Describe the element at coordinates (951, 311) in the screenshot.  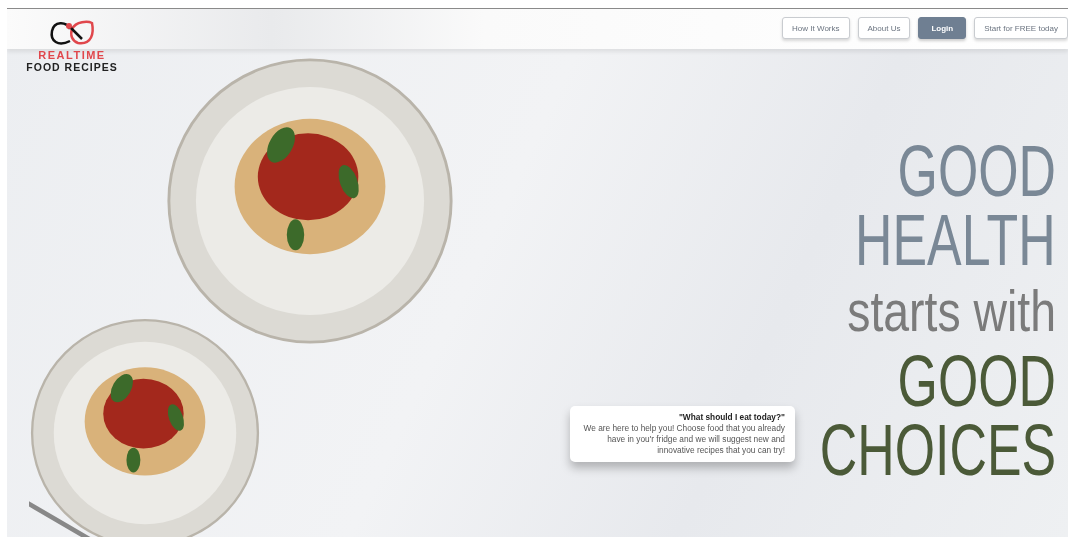
I see `headline-text: starts with` at that location.